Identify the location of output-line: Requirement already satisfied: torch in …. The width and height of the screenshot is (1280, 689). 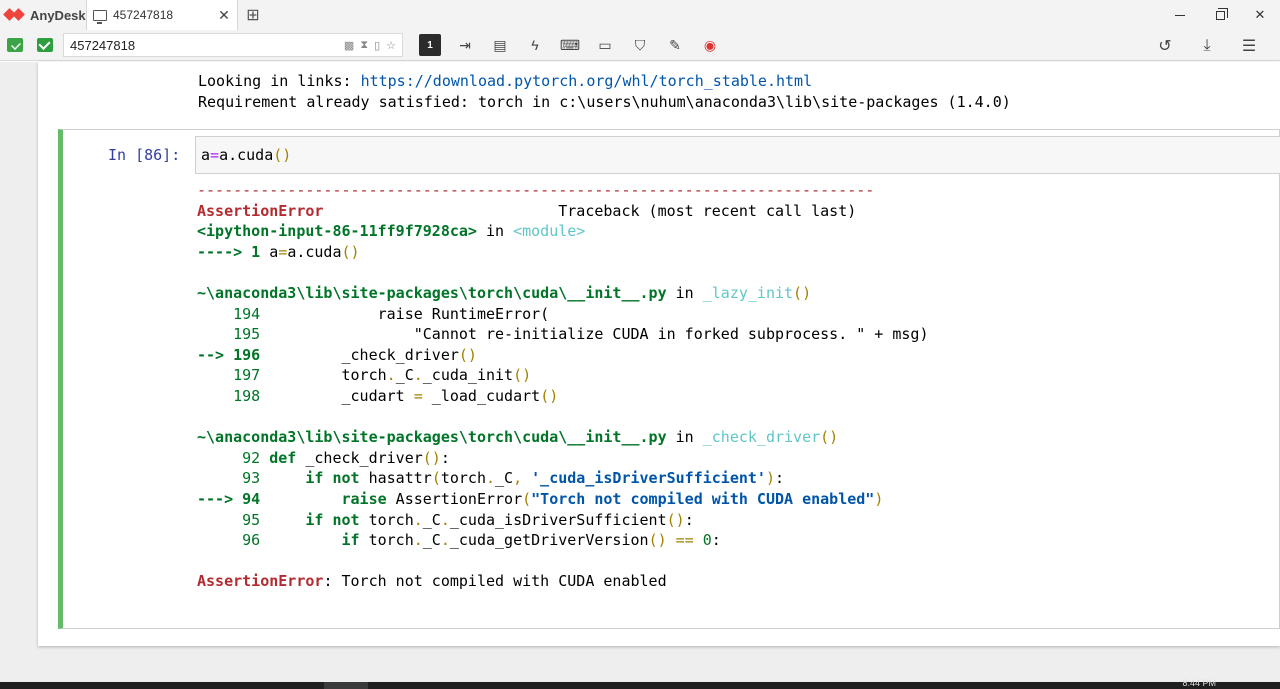
(604, 101).